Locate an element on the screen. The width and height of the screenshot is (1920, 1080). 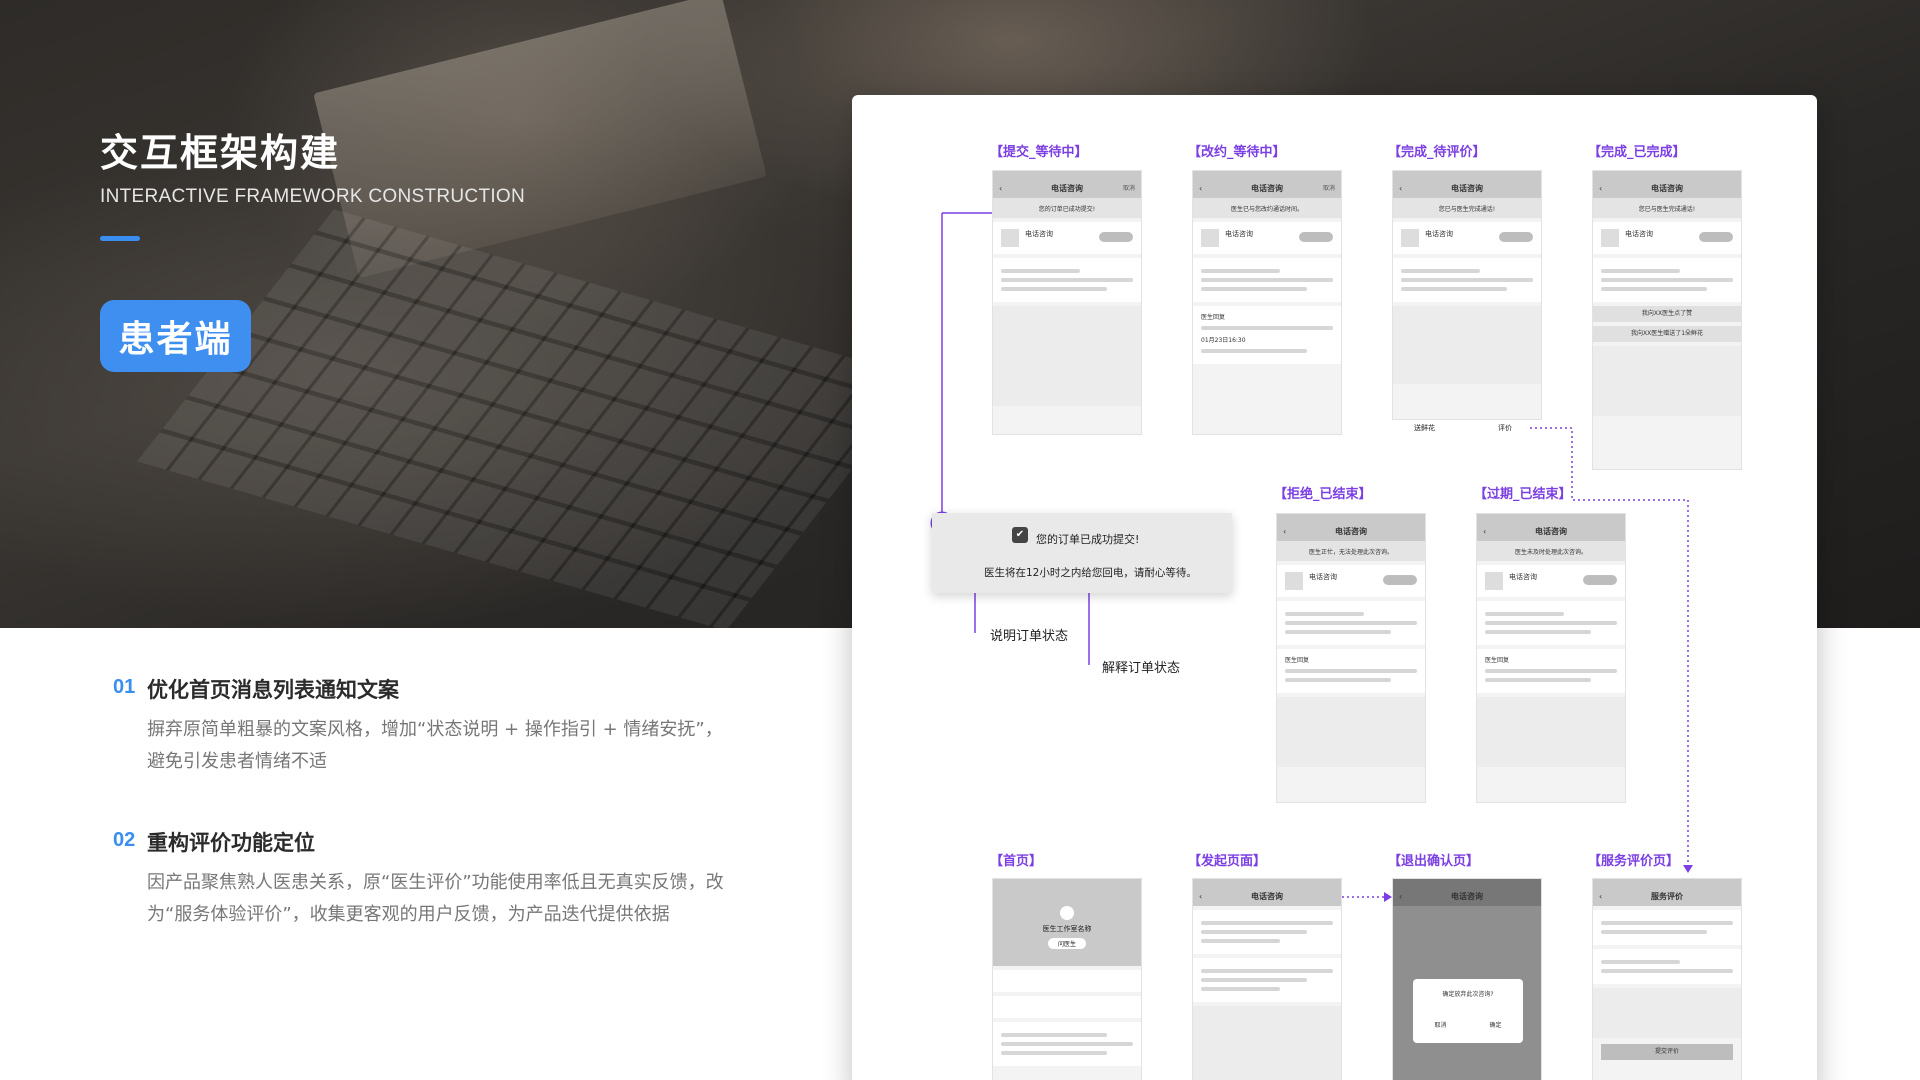
section-badge: 患者端 is located at coordinates (175, 336).